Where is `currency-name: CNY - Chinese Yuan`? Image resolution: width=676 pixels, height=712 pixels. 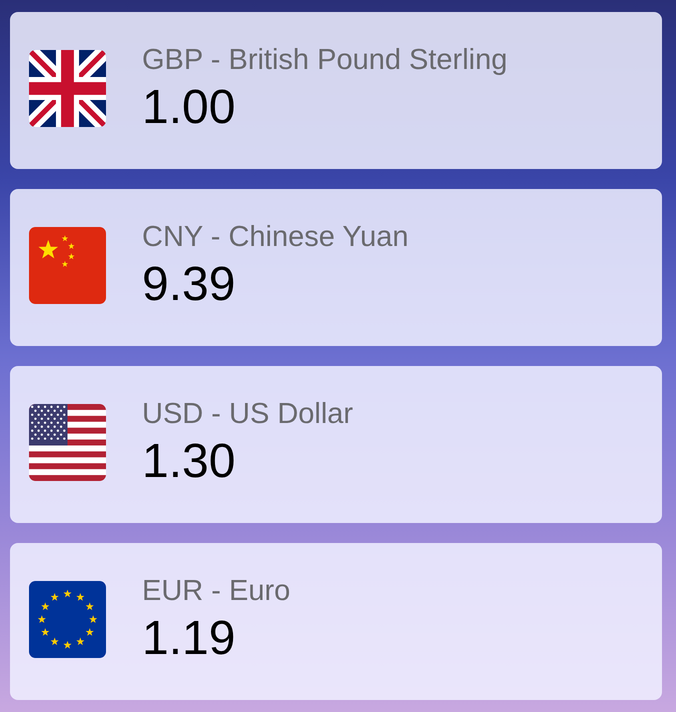
currency-name: CNY - Chinese Yuan is located at coordinates (275, 237).